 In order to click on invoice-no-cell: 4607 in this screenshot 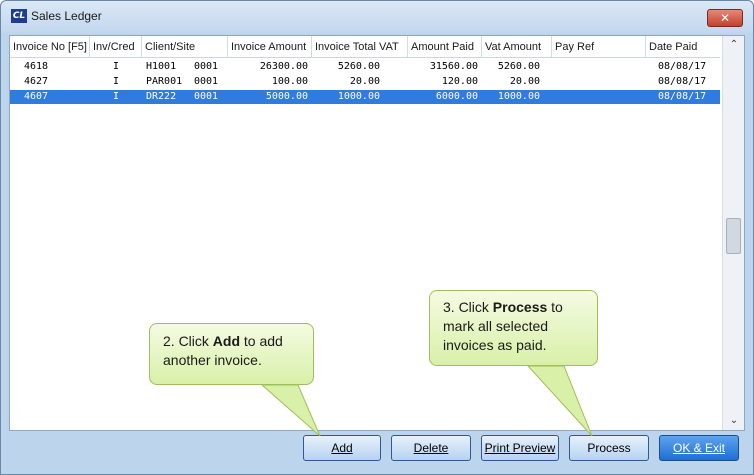, I will do `click(36, 96)`.